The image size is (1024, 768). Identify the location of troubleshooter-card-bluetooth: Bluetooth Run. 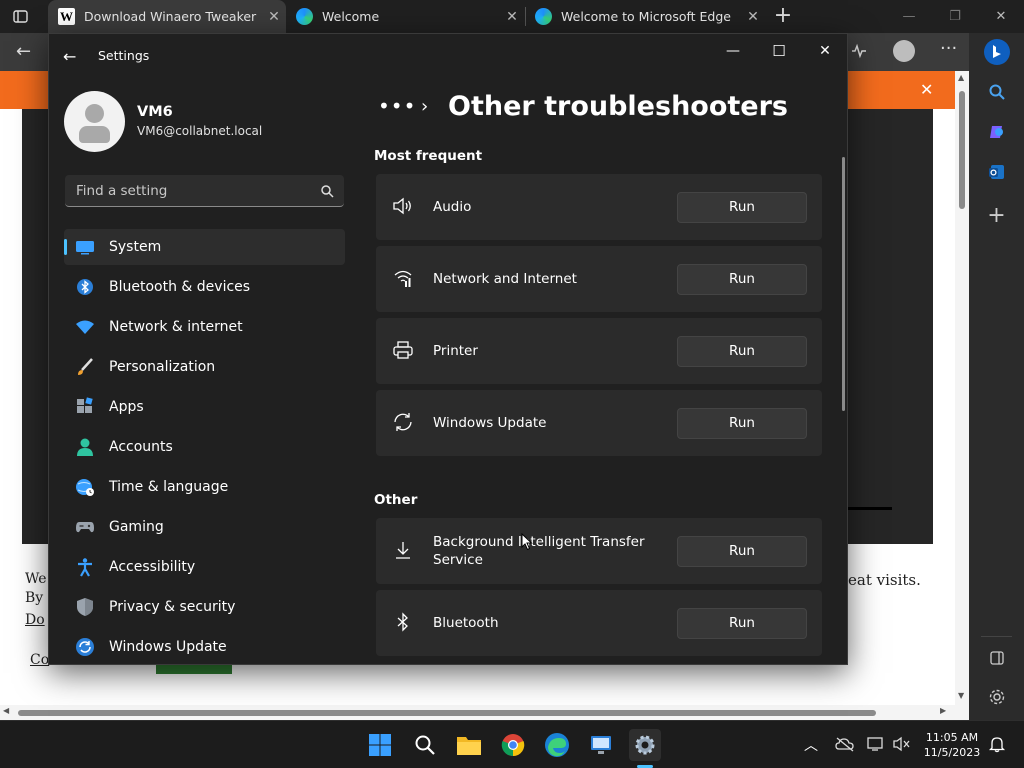
(599, 623).